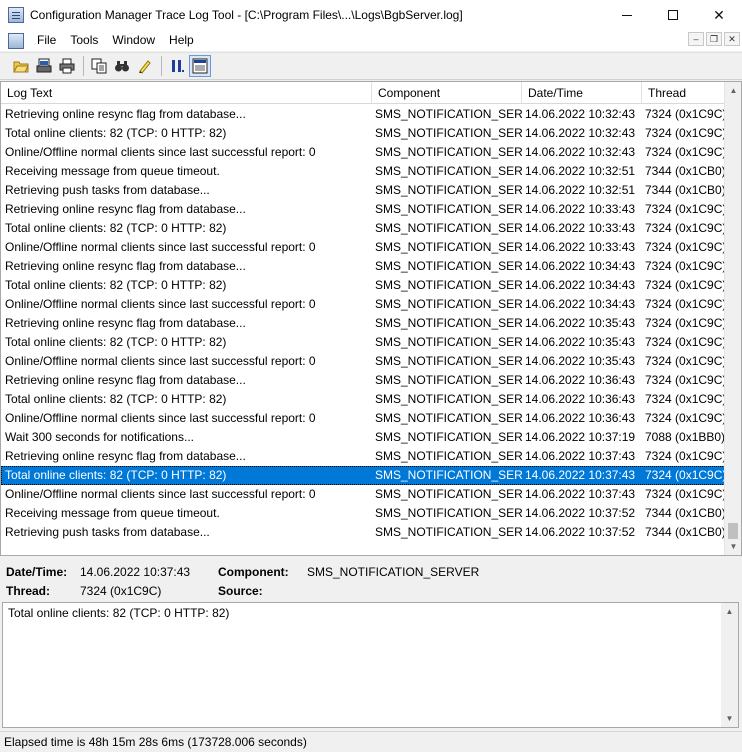 Image resolution: width=742 pixels, height=752 pixels. Describe the element at coordinates (447, 93) in the screenshot. I see `column-header-component: Component` at that location.